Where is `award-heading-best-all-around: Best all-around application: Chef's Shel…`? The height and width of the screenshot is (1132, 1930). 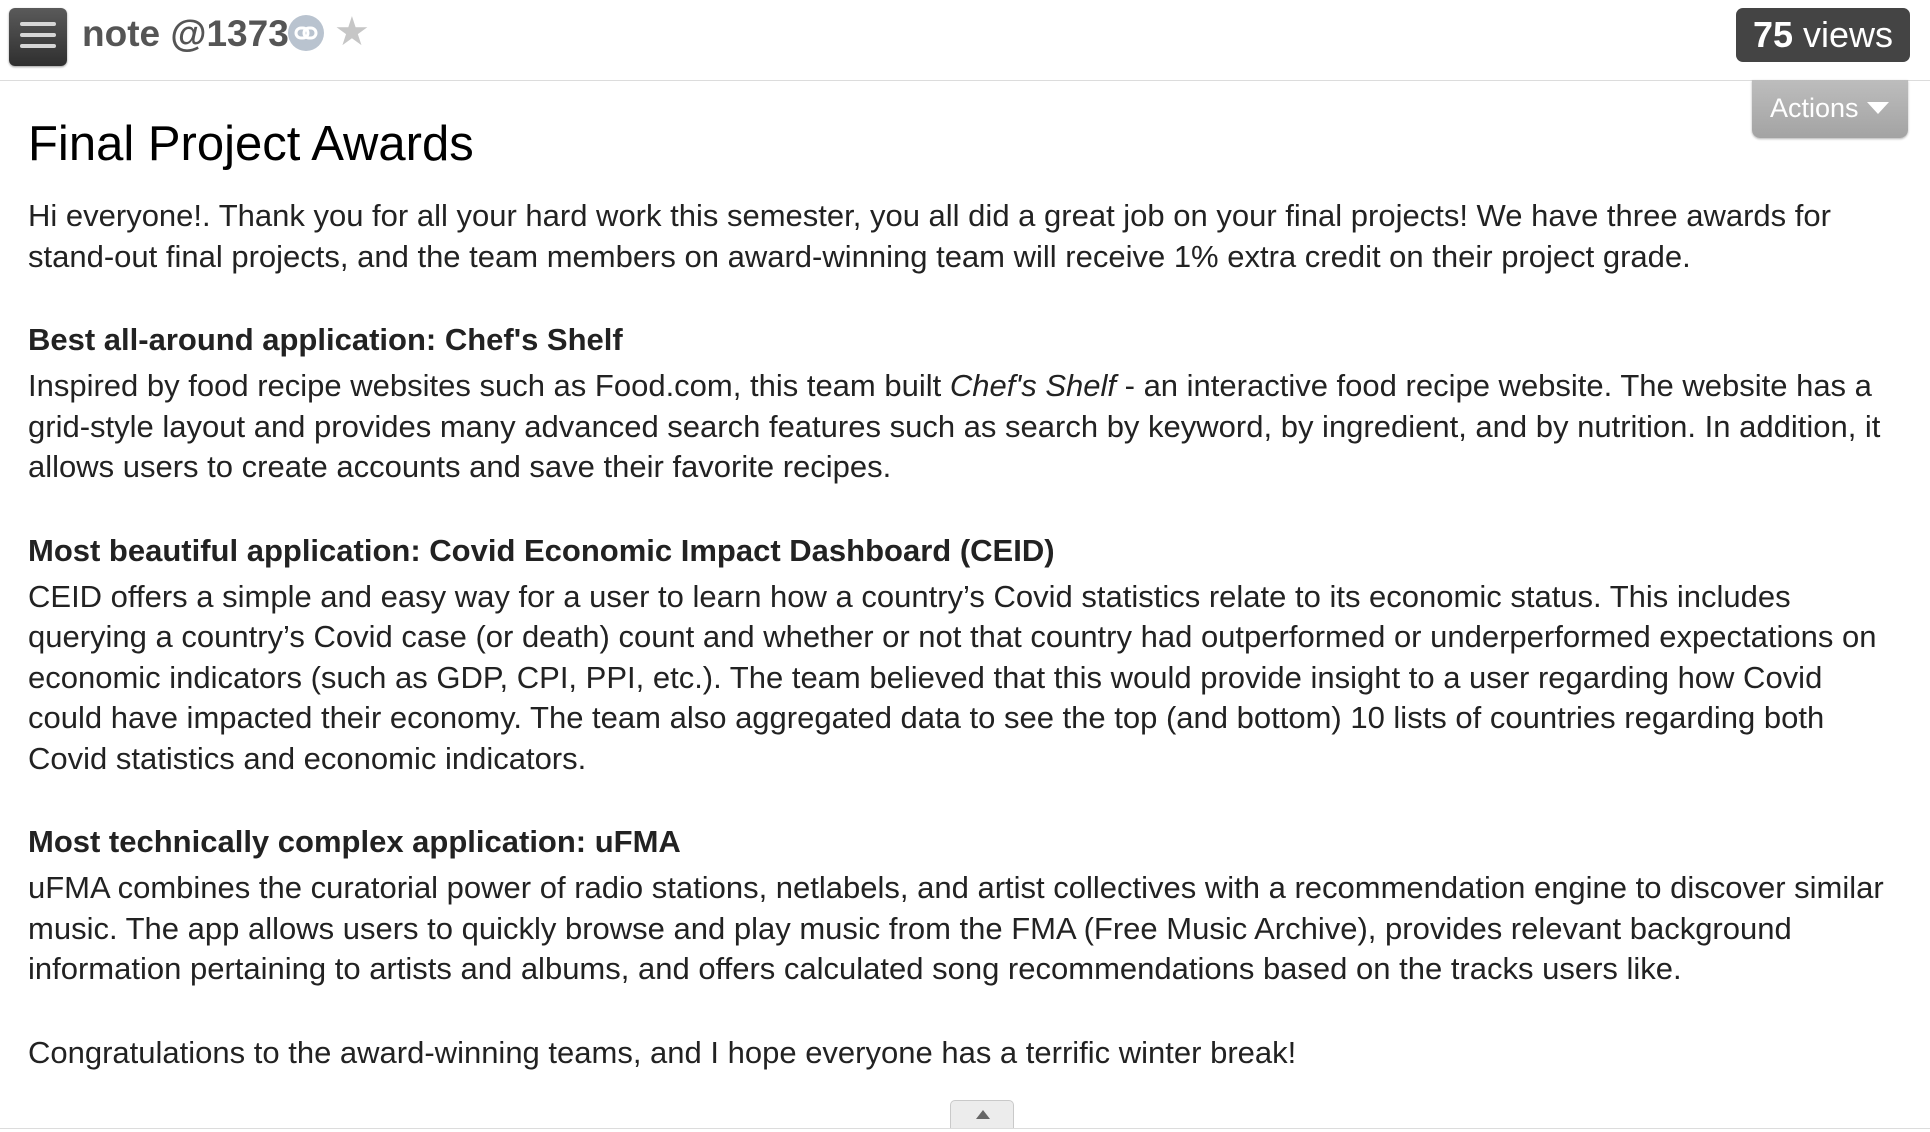 award-heading-best-all-around: Best all-around application: Chef's Shel… is located at coordinates (325, 339).